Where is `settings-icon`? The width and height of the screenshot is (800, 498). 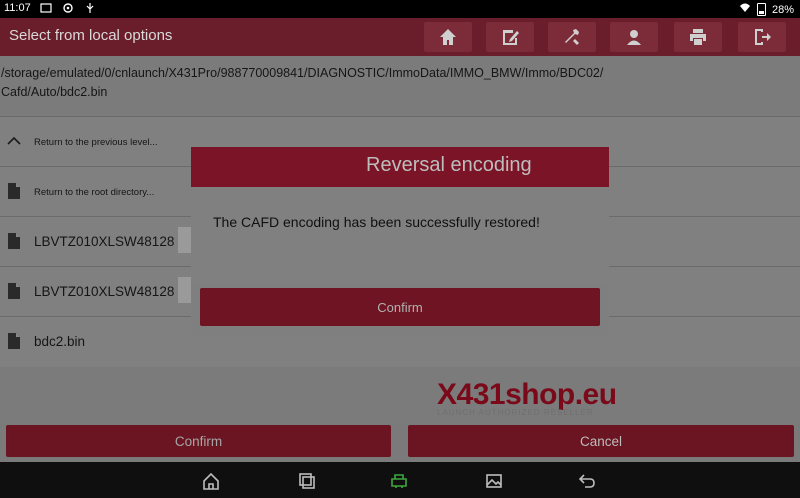
settings-icon is located at coordinates (68, 8).